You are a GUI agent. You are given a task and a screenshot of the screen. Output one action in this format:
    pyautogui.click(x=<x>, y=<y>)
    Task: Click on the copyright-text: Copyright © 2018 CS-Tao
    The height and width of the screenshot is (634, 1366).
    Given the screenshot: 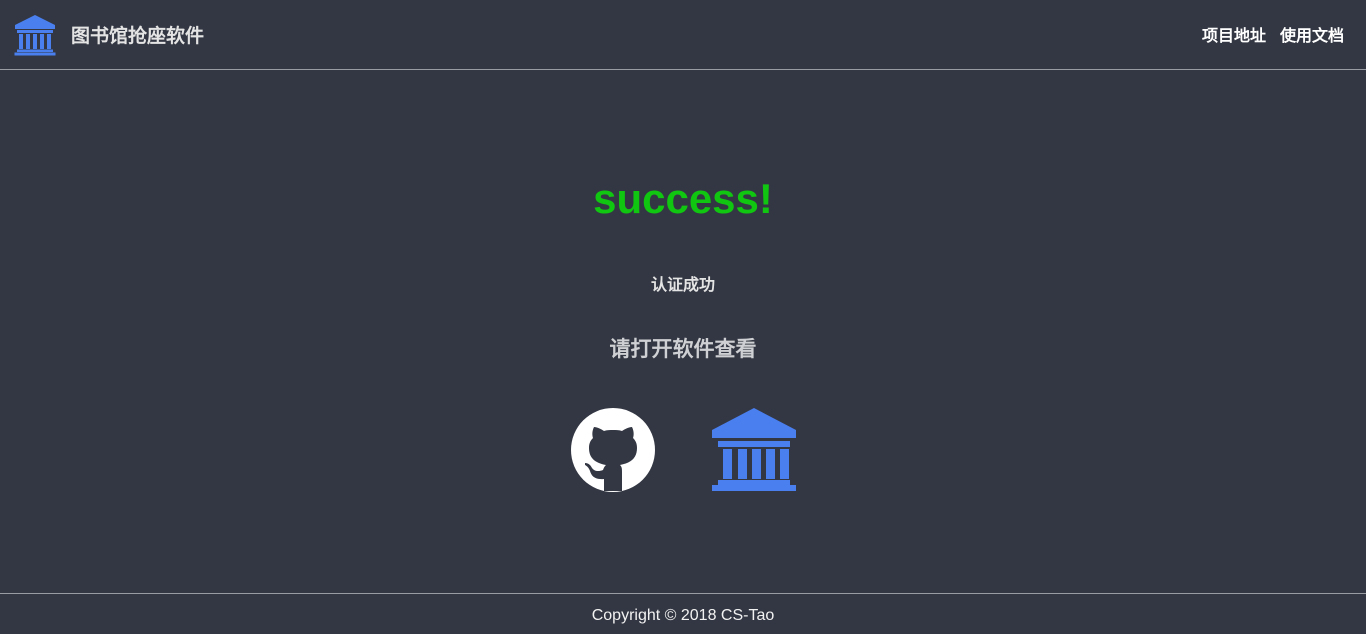 What is the action you would take?
    pyautogui.click(x=683, y=615)
    